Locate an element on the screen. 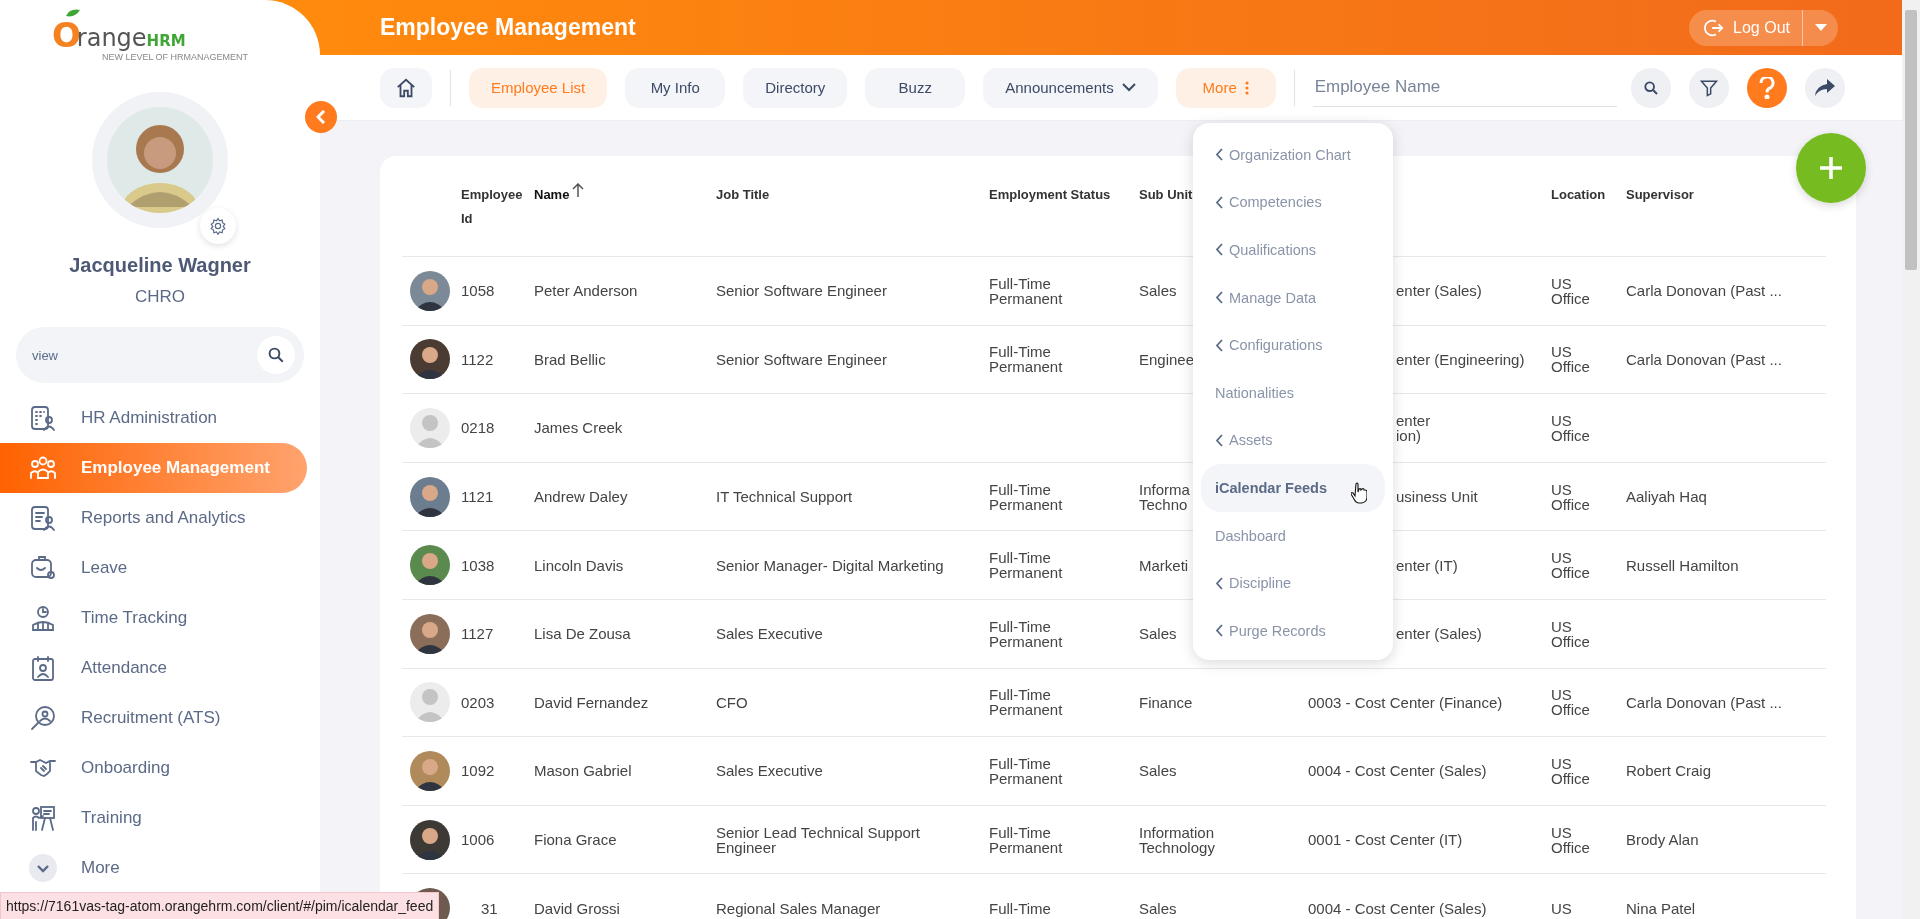 The image size is (1920, 919). table-cell: 1092 is located at coordinates (478, 771).